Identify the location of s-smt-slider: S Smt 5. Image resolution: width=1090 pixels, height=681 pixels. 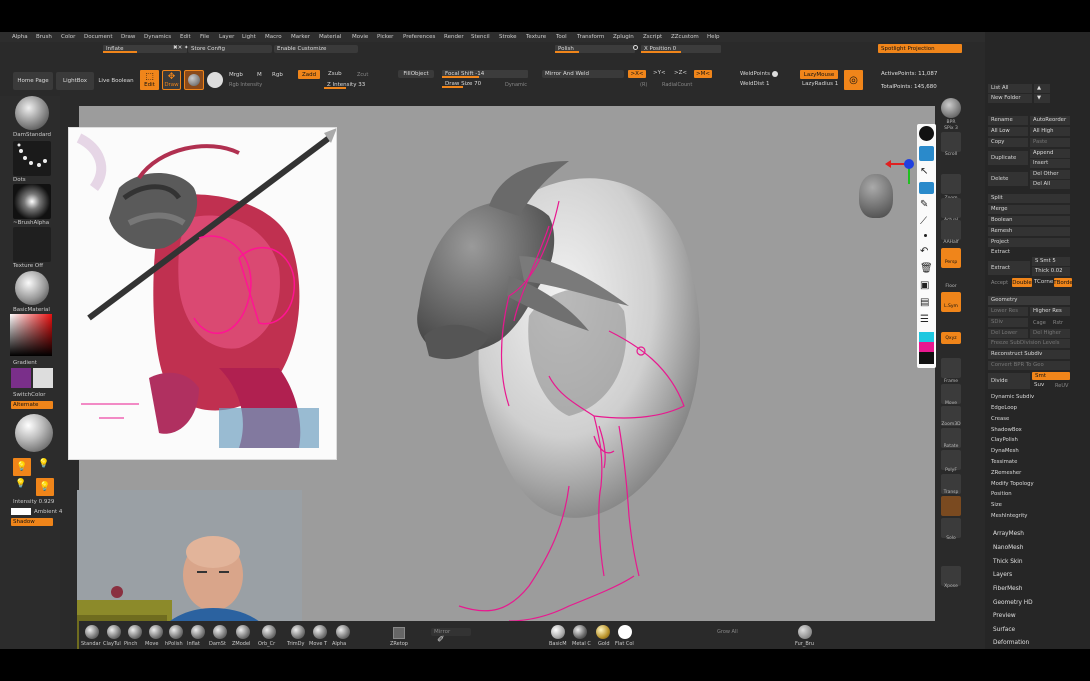
(1051, 261).